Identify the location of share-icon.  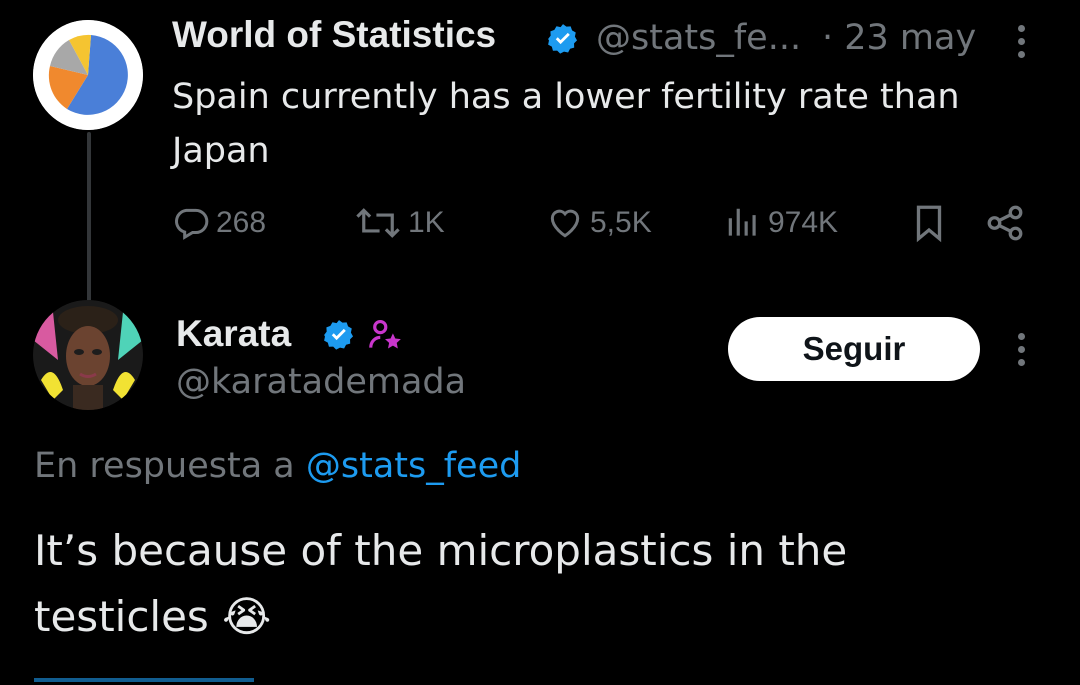
(1005, 223).